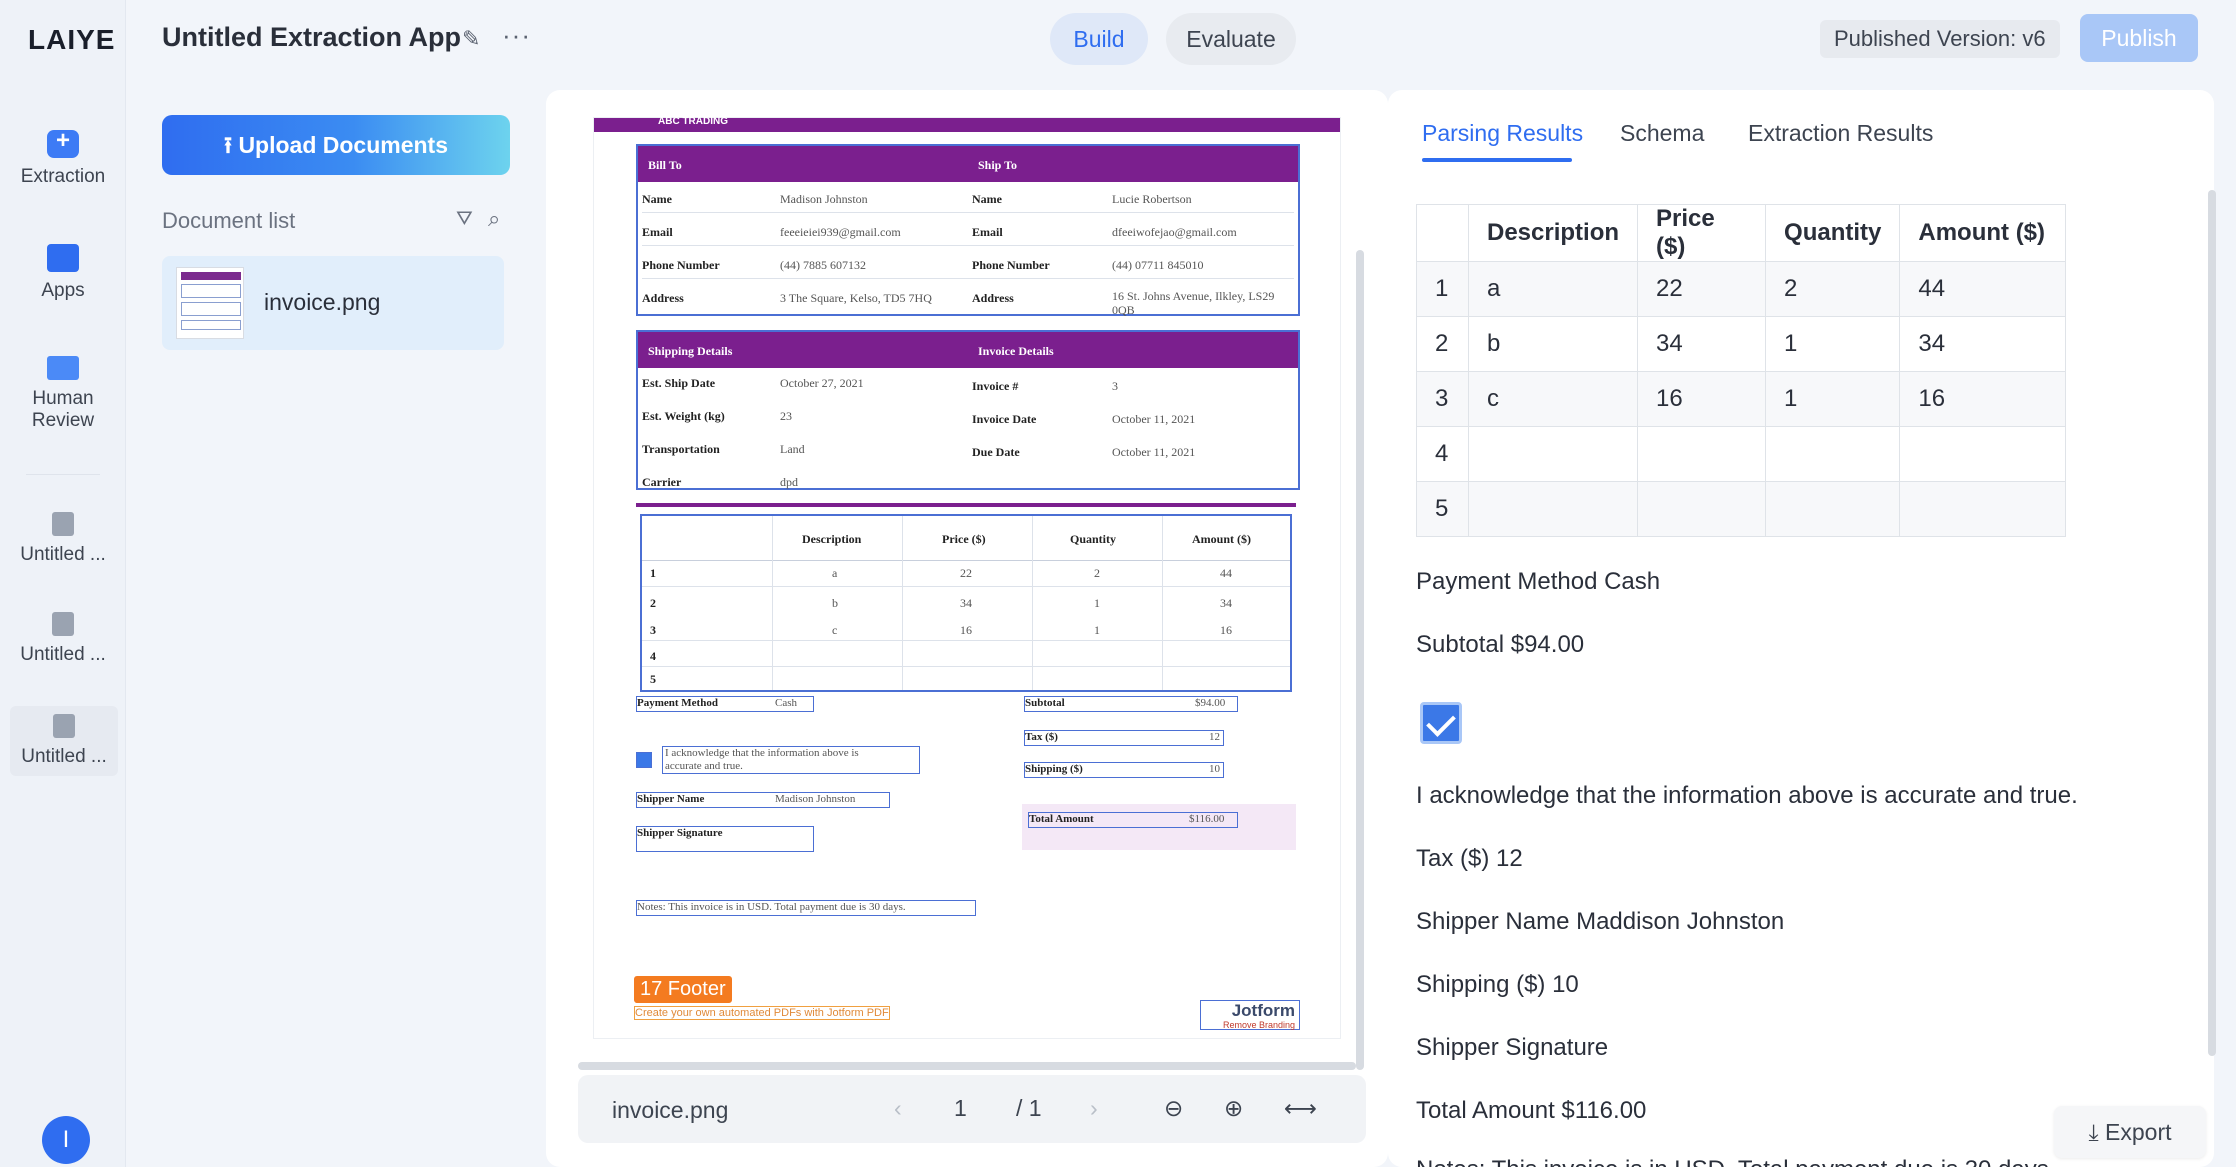 The width and height of the screenshot is (2236, 1167). I want to click on total-amount-area: Total Amount $116.00, so click(1159, 827).